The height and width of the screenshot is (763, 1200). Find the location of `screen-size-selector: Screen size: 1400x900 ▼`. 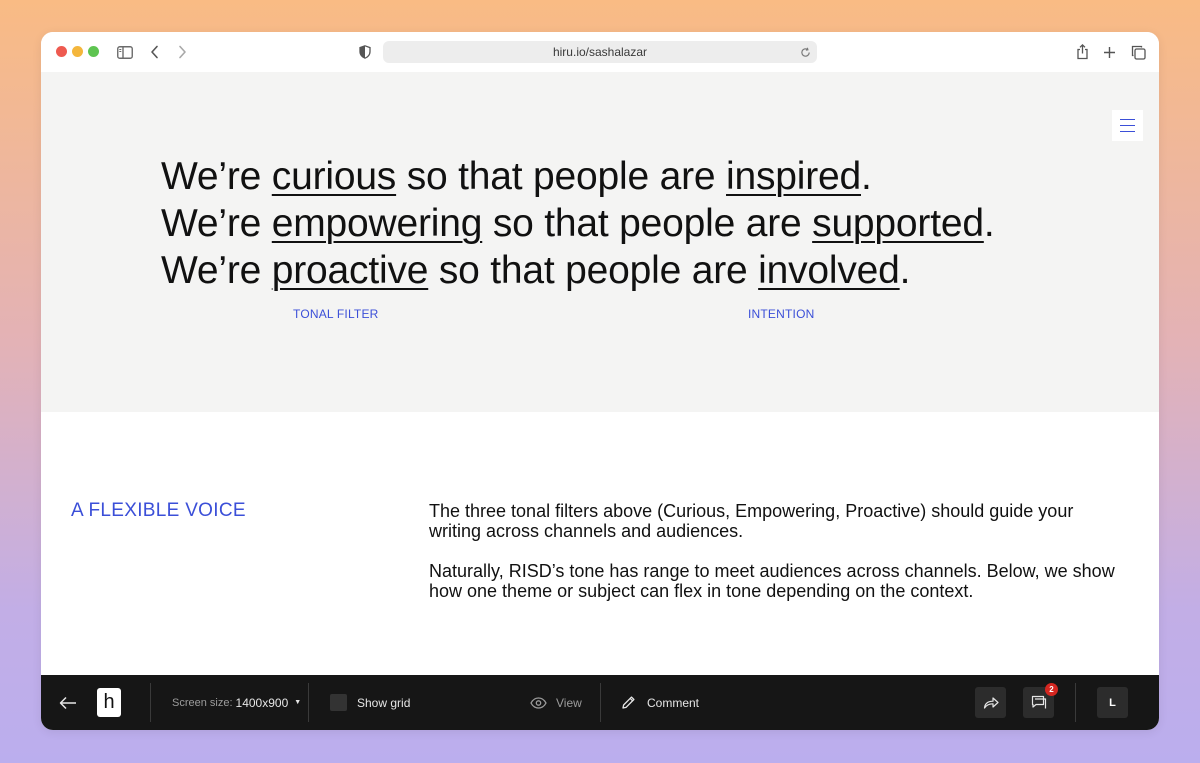

screen-size-selector: Screen size: 1400x900 ▼ is located at coordinates (236, 702).